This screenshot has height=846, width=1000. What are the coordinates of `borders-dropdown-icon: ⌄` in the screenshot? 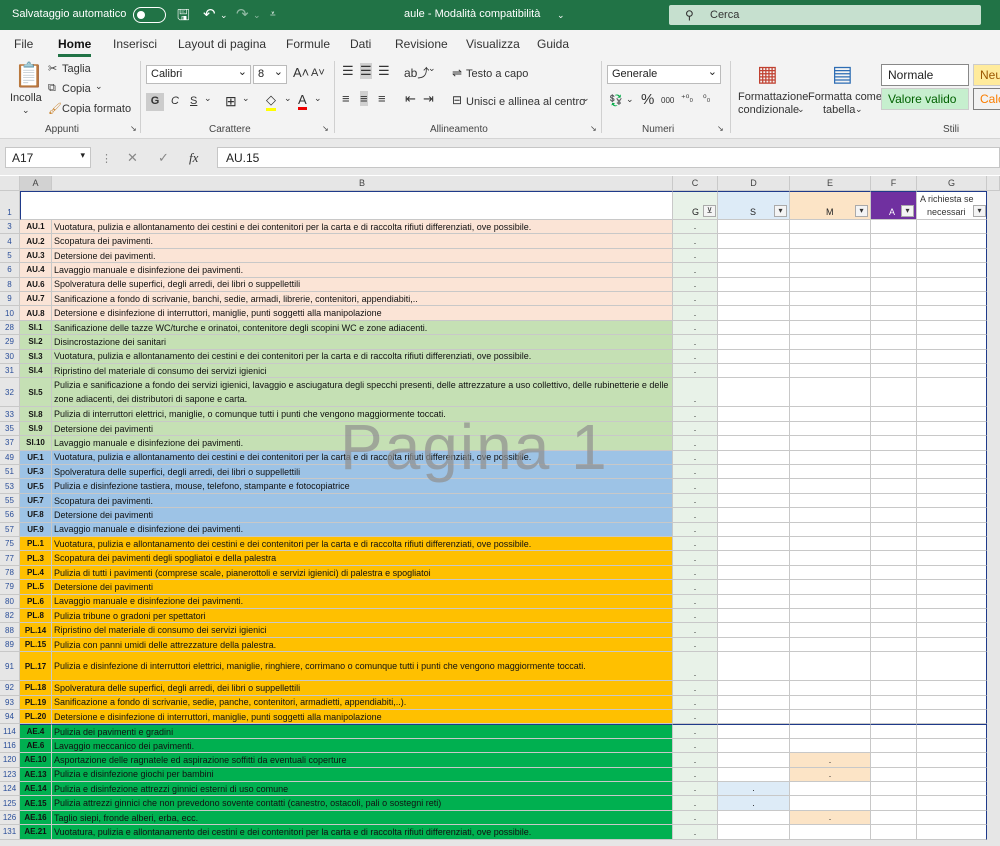 It's located at (246, 98).